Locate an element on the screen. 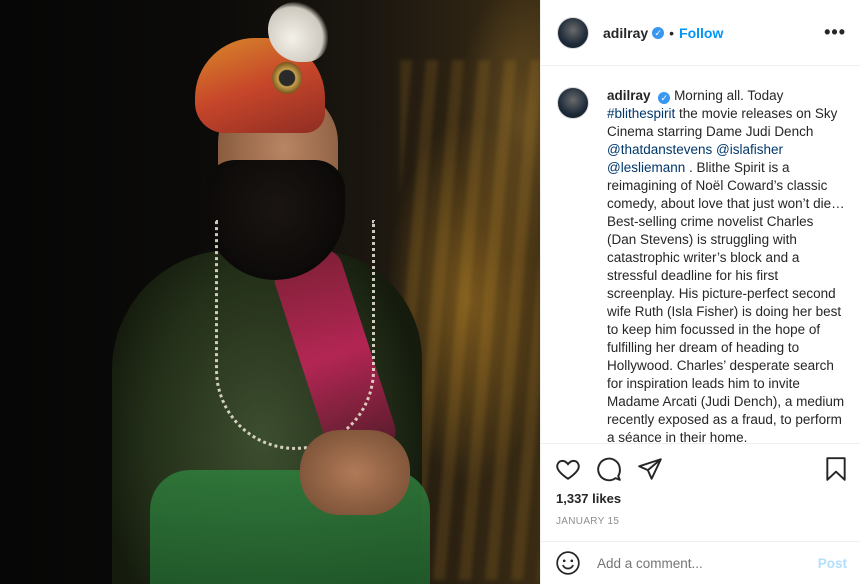  post-date: JANUARY 15 is located at coordinates (587, 521).